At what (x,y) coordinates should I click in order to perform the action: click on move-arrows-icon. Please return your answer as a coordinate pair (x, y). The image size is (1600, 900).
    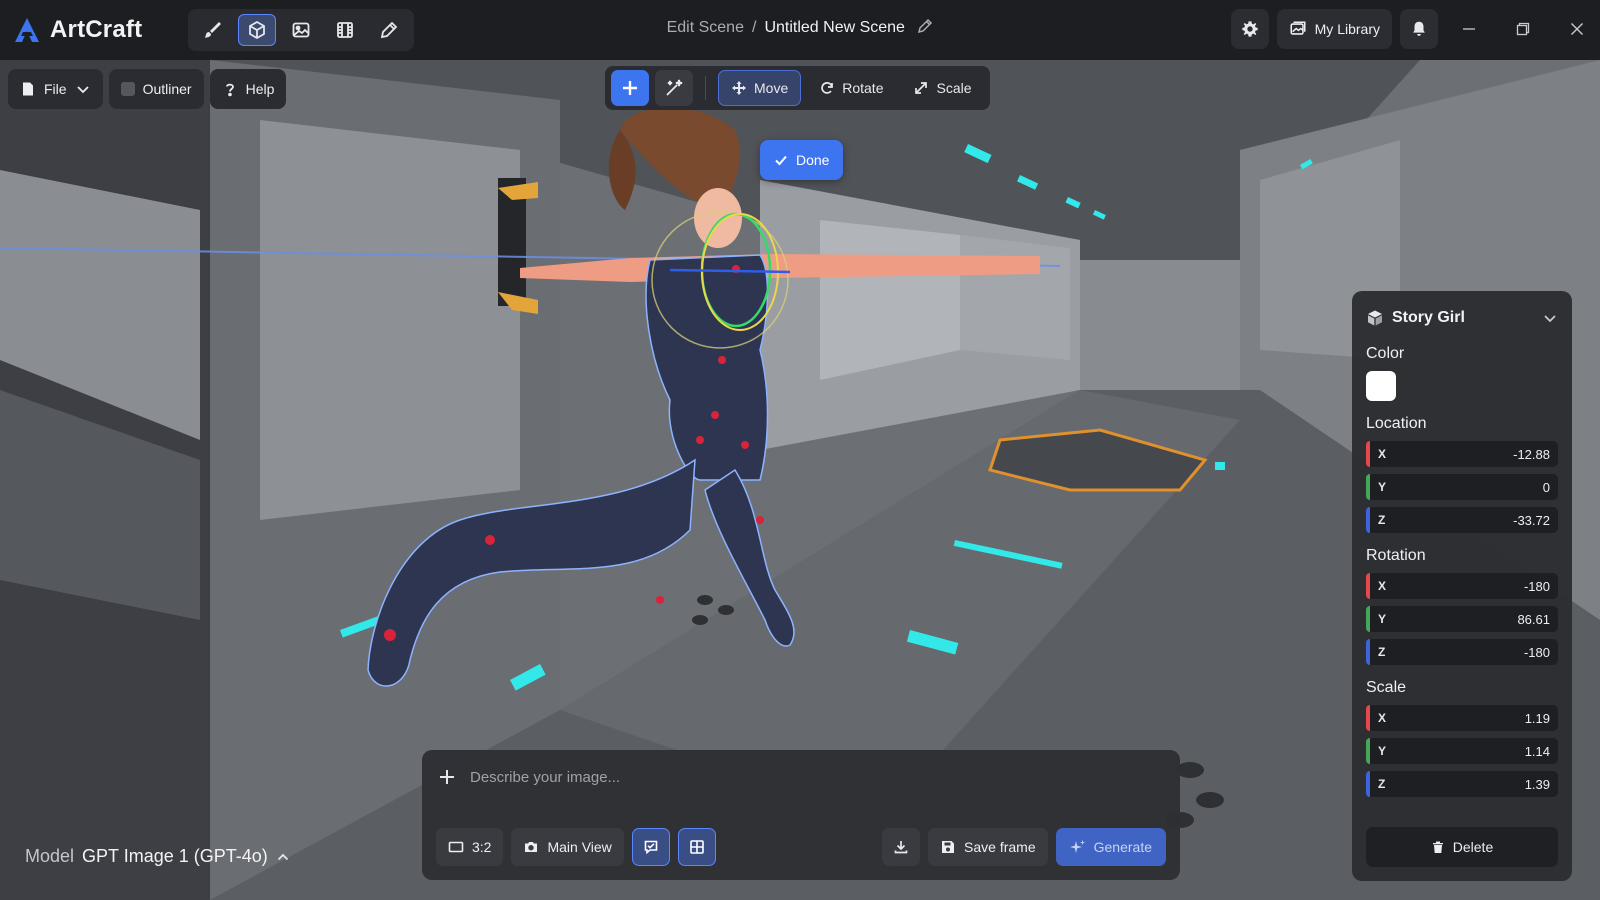
    Looking at the image, I should click on (739, 88).